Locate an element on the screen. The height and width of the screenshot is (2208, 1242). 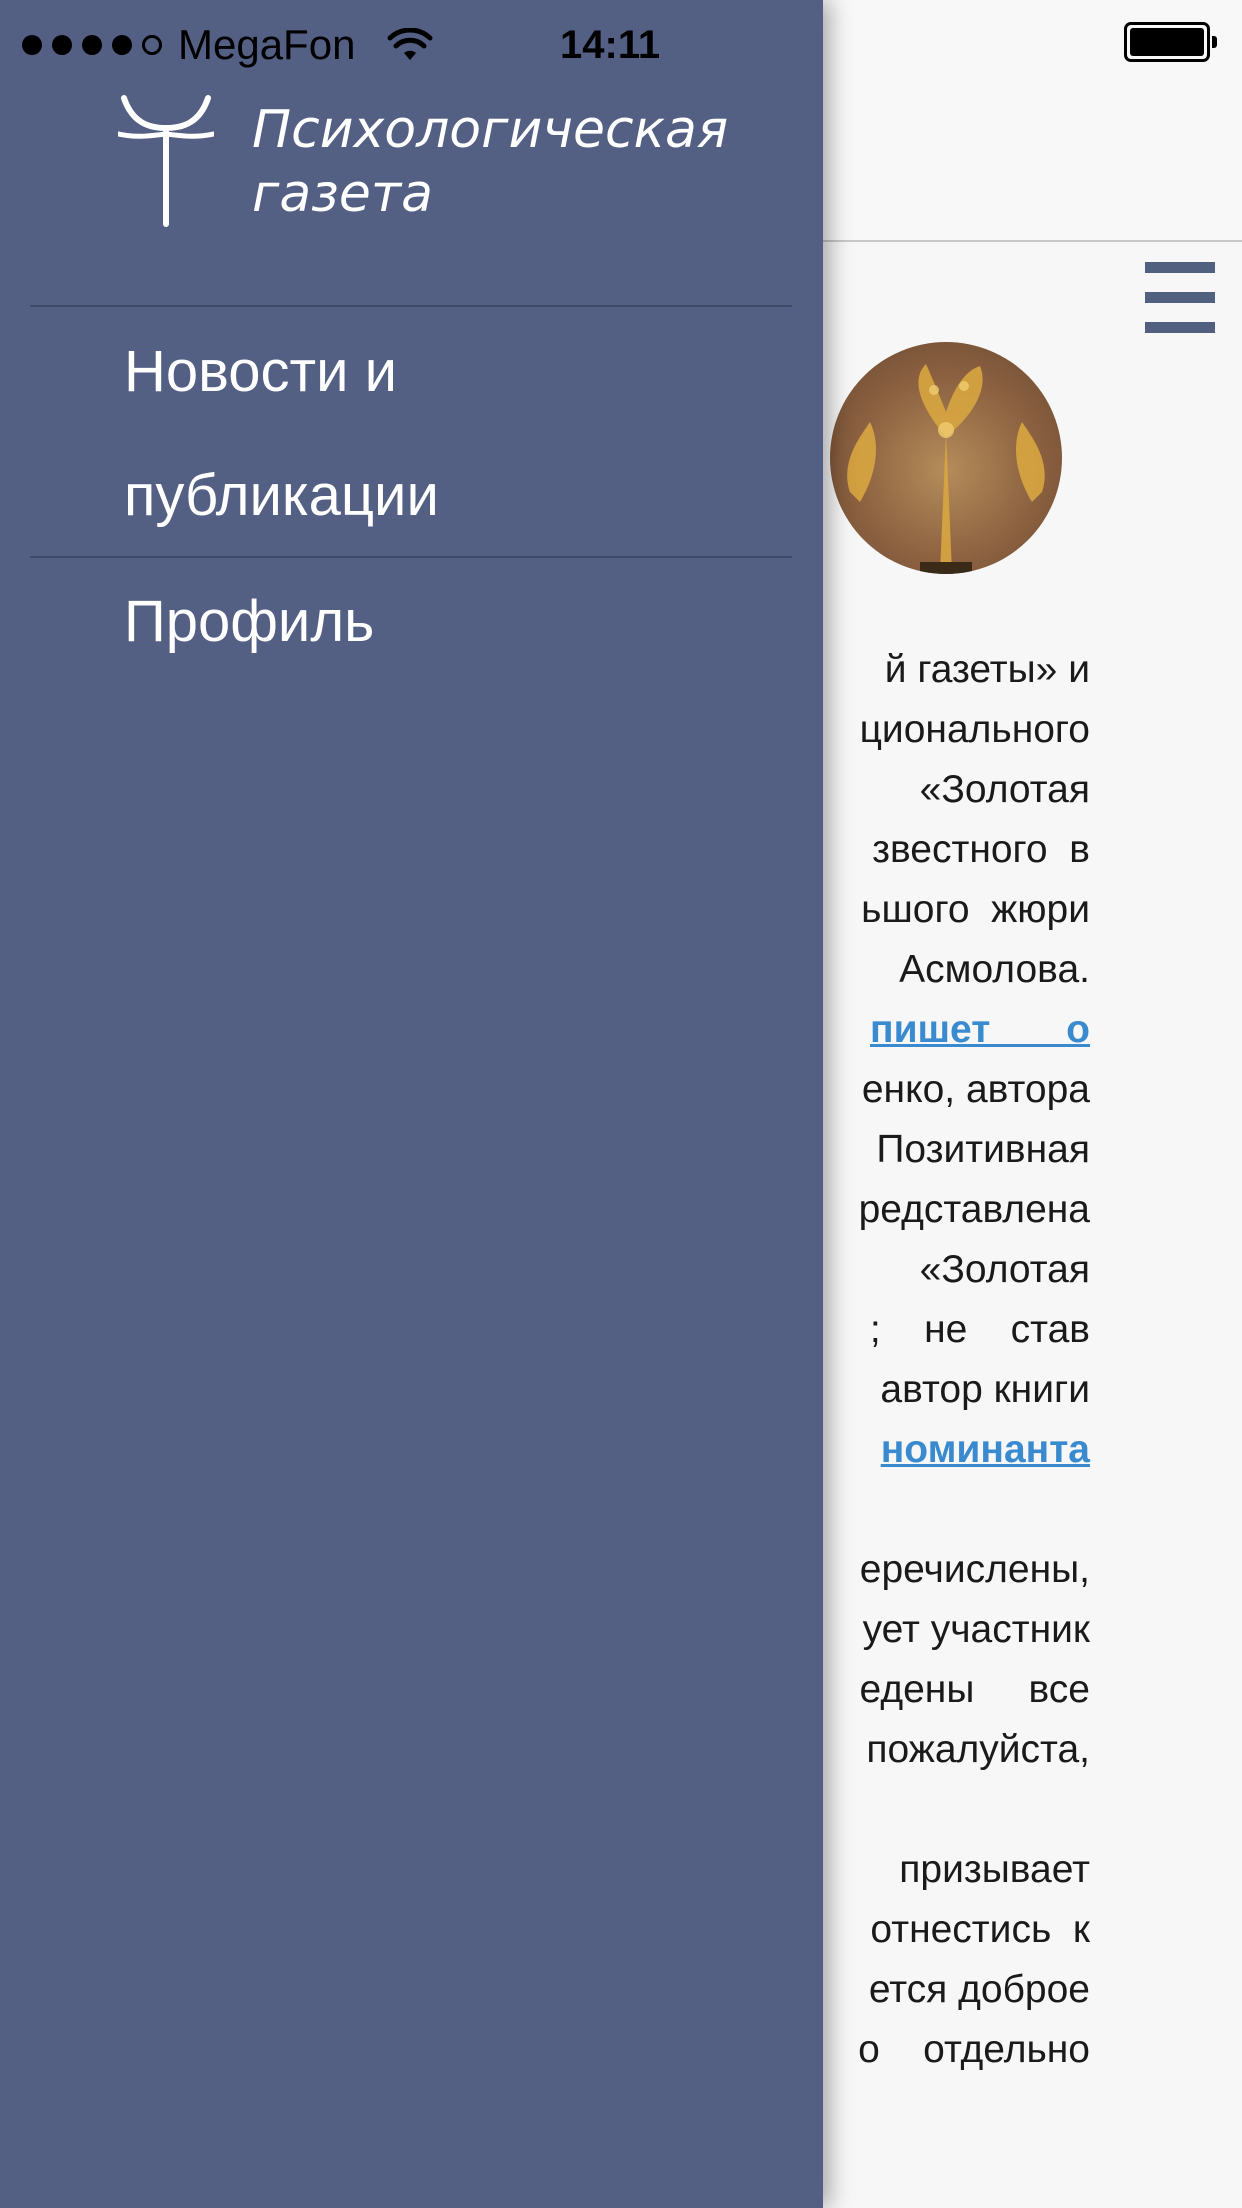
article-line: ьшого жюри is located at coordinates (975, 909).